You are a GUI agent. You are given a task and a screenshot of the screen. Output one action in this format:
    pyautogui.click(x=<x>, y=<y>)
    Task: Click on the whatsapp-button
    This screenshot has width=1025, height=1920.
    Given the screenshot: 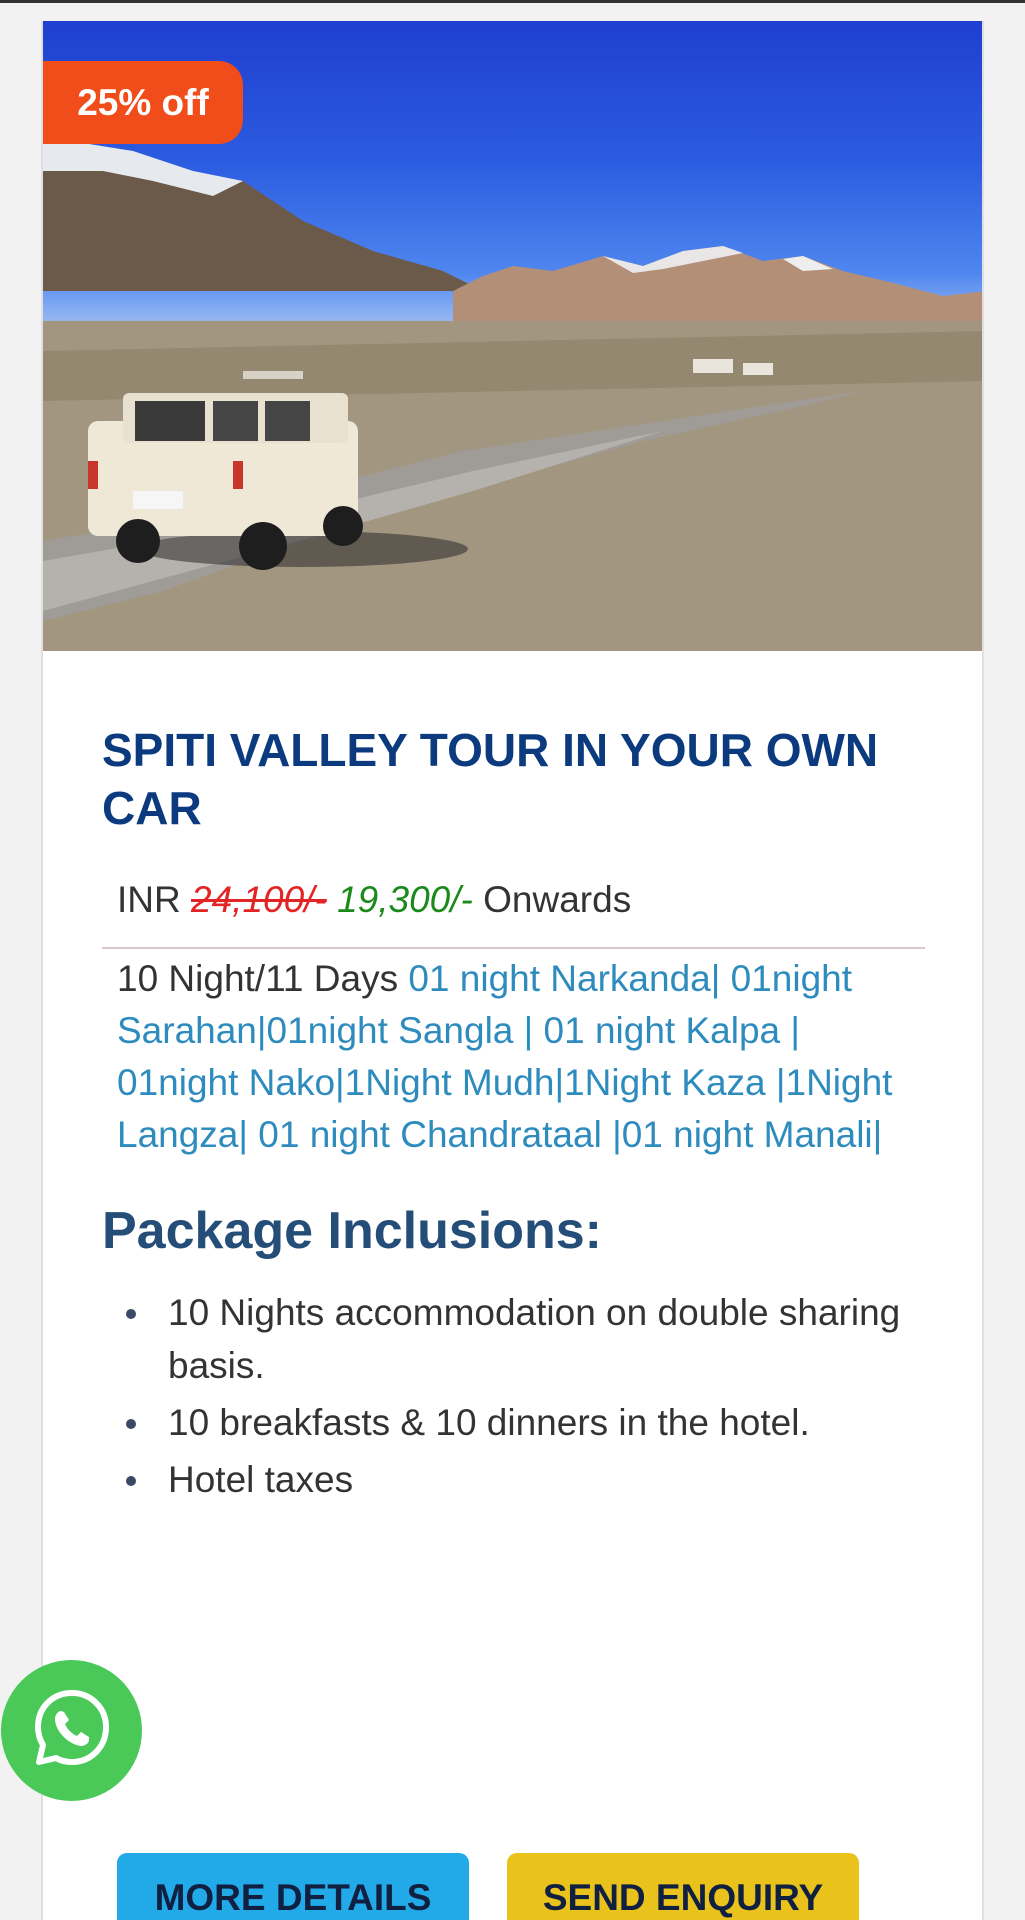 What is the action you would take?
    pyautogui.click(x=71, y=1730)
    